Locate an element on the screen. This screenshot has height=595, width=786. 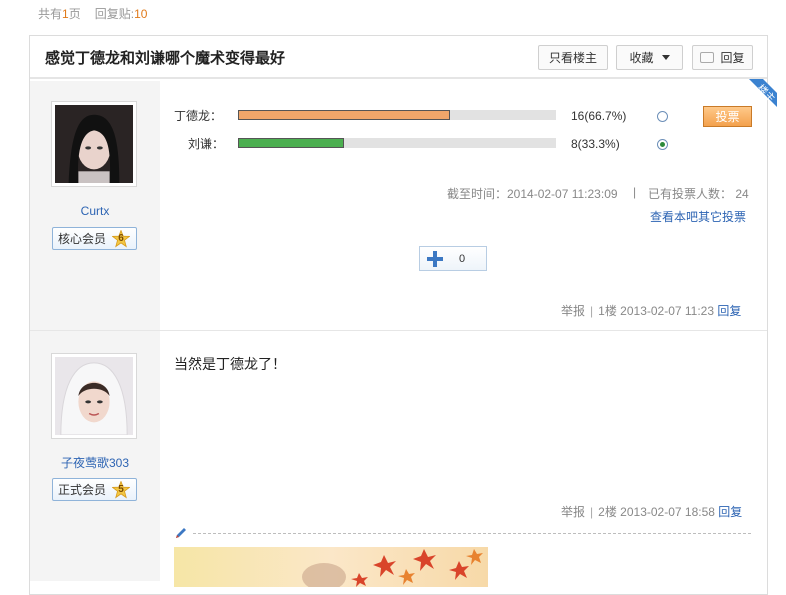
member-level-number: 6 is located at coordinates (121, 238).